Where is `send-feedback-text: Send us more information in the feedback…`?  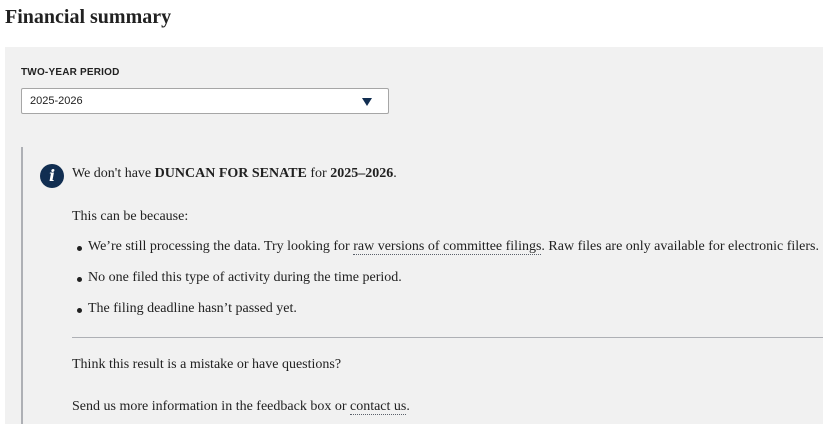
send-feedback-text: Send us more information in the feedback… is located at coordinates (241, 407).